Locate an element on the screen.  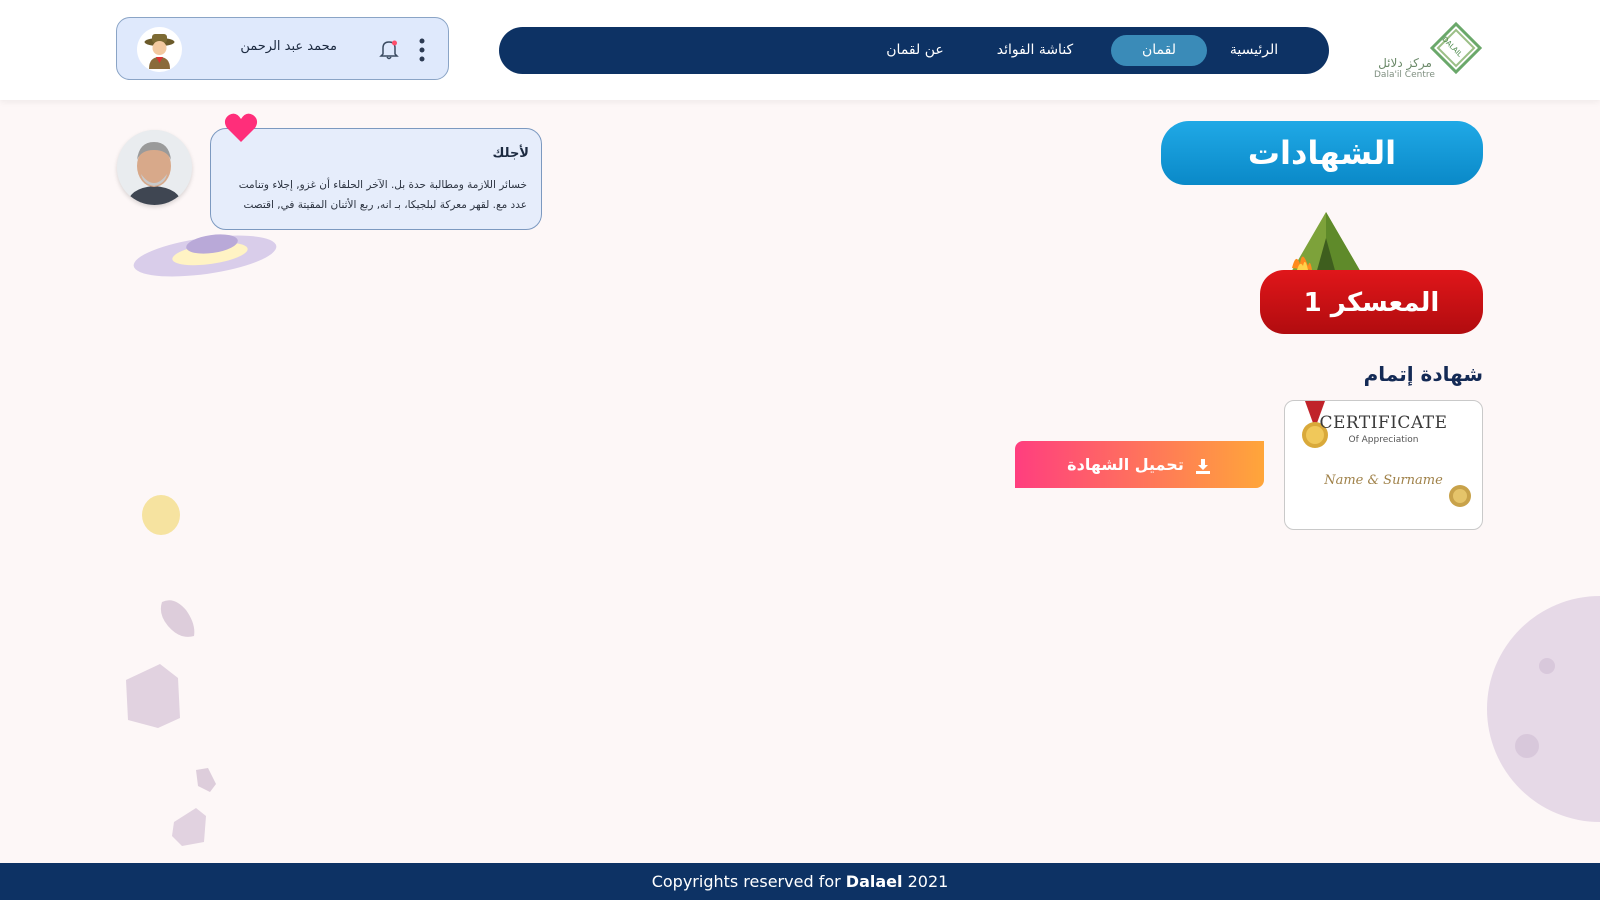
download-label: تحميل الشهادة is located at coordinates (1125, 464).